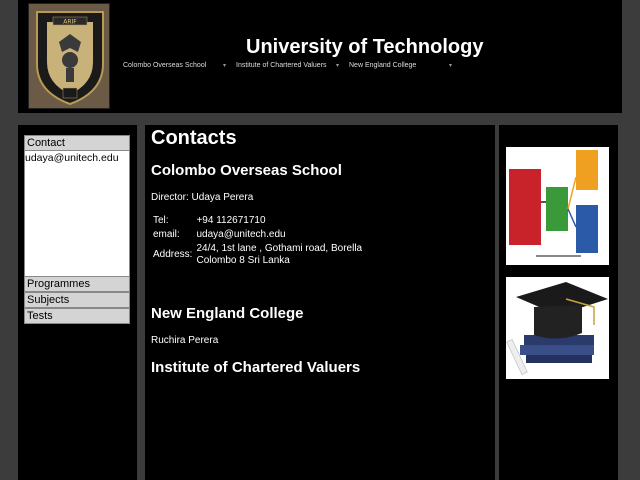 The height and width of the screenshot is (480, 640). I want to click on nav-new-england-college: New England College ▾, so click(405, 65).